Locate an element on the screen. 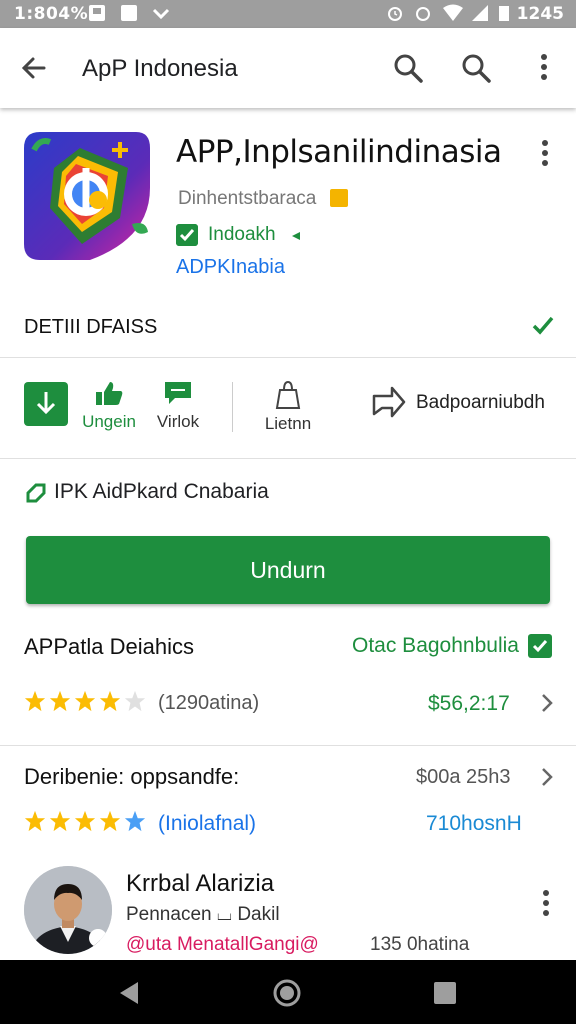  tag-icon is located at coordinates (36, 493).